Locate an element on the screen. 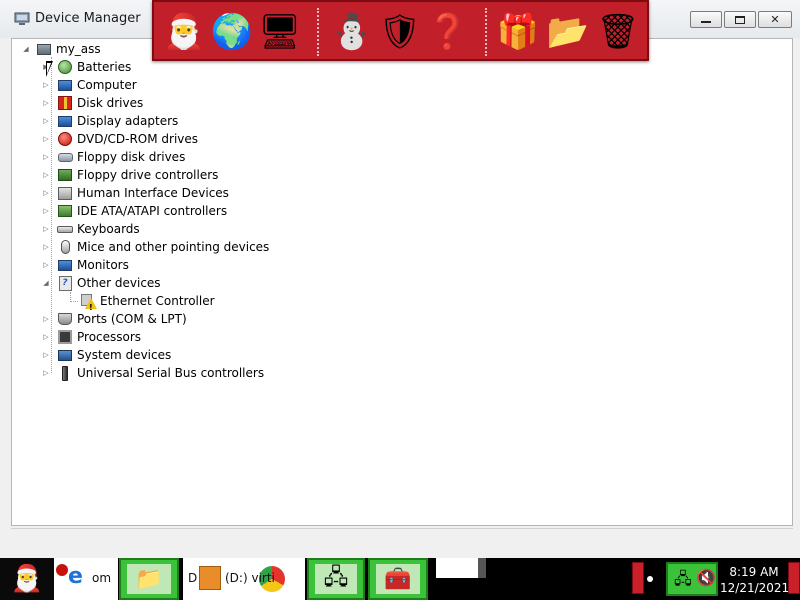 This screenshot has width=800, height=600. display-adapter-icon is located at coordinates (65, 121).